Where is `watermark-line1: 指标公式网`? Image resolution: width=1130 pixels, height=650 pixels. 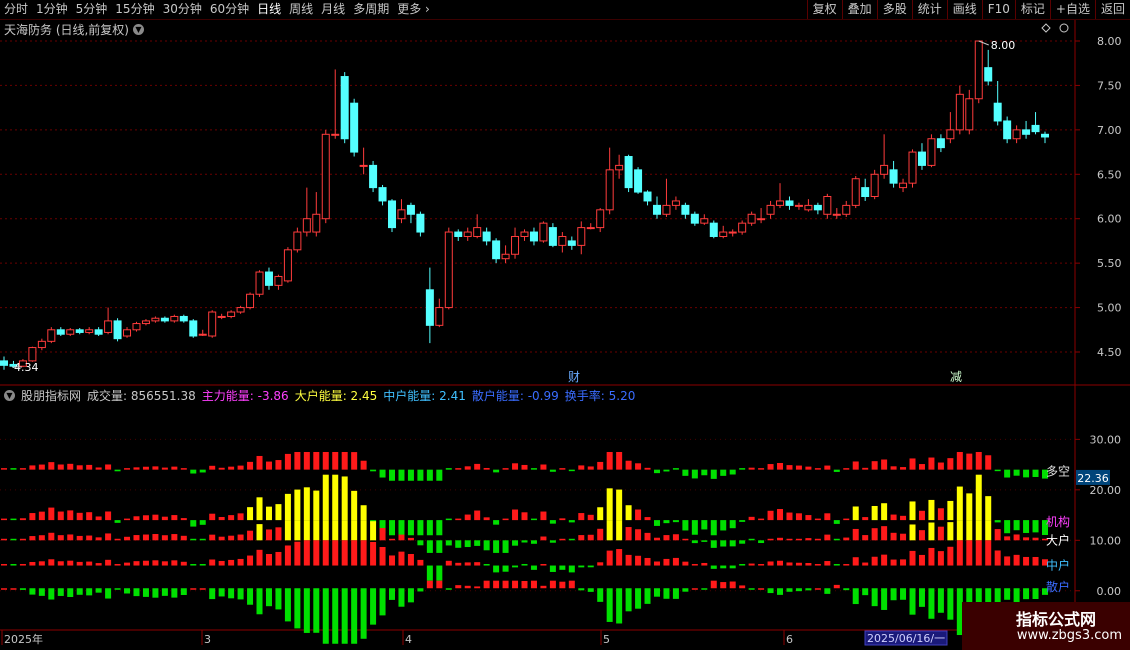
watermark-line1: 指标公式网 is located at coordinates (1055, 619).